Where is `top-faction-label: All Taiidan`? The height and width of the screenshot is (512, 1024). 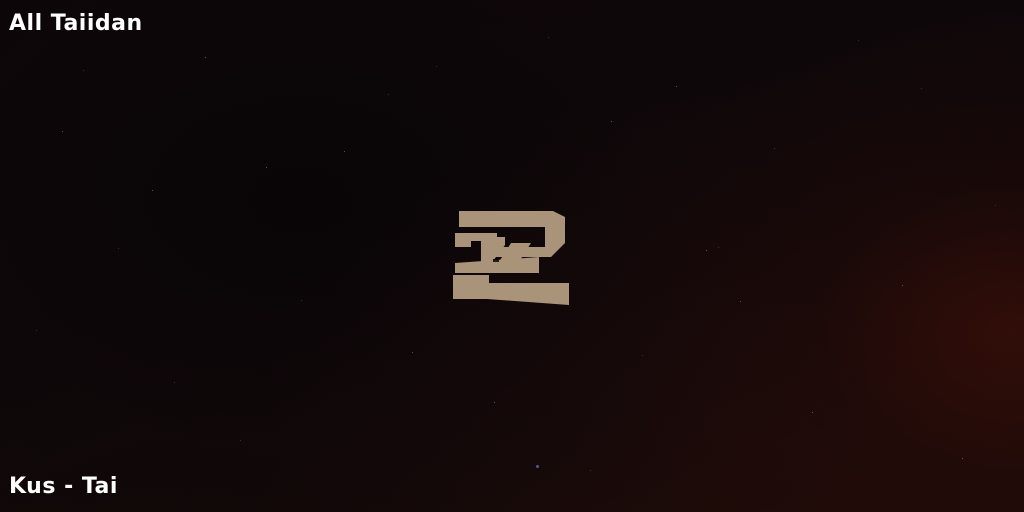 top-faction-label: All Taiidan is located at coordinates (76, 23).